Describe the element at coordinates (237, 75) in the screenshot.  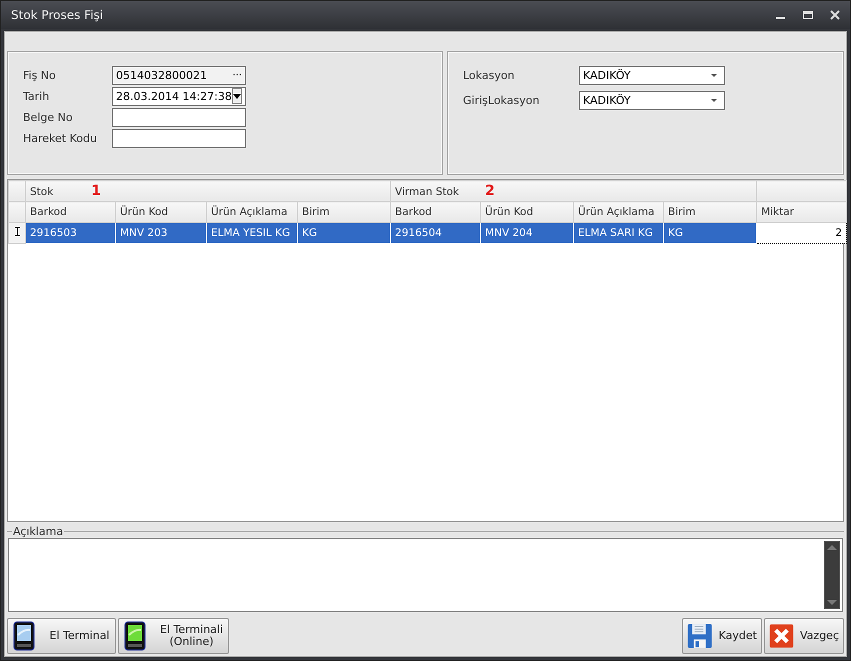
I see `ellipsis-button: ···` at that location.